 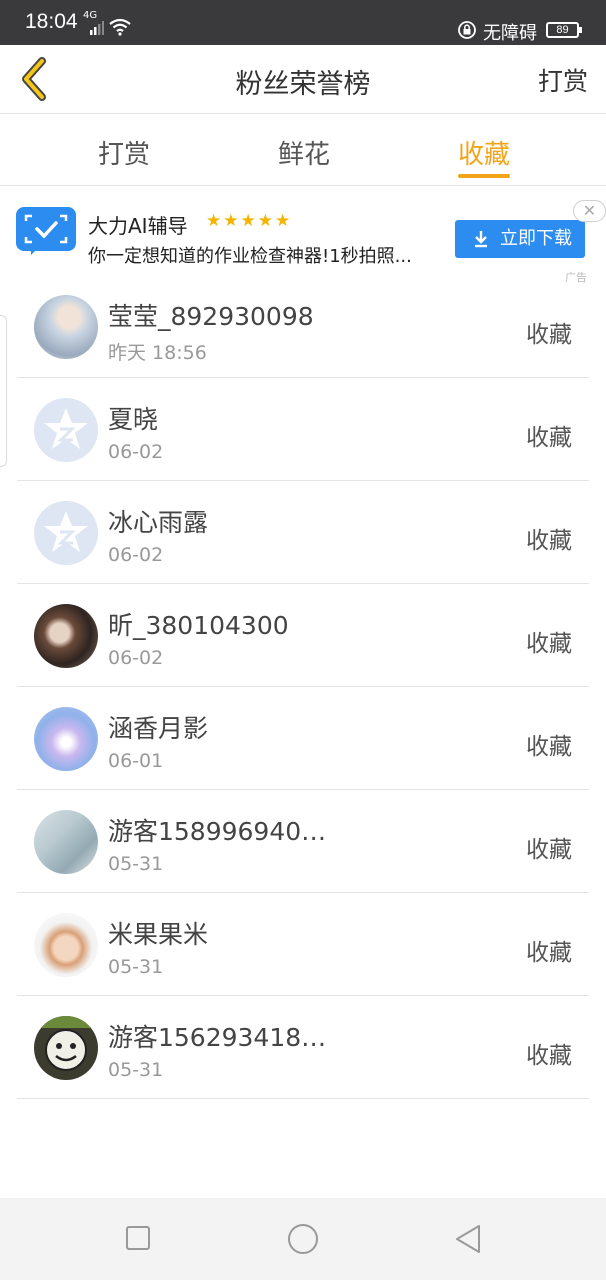 What do you see at coordinates (198, 625) in the screenshot?
I see `user-name: 昕_380104300` at bounding box center [198, 625].